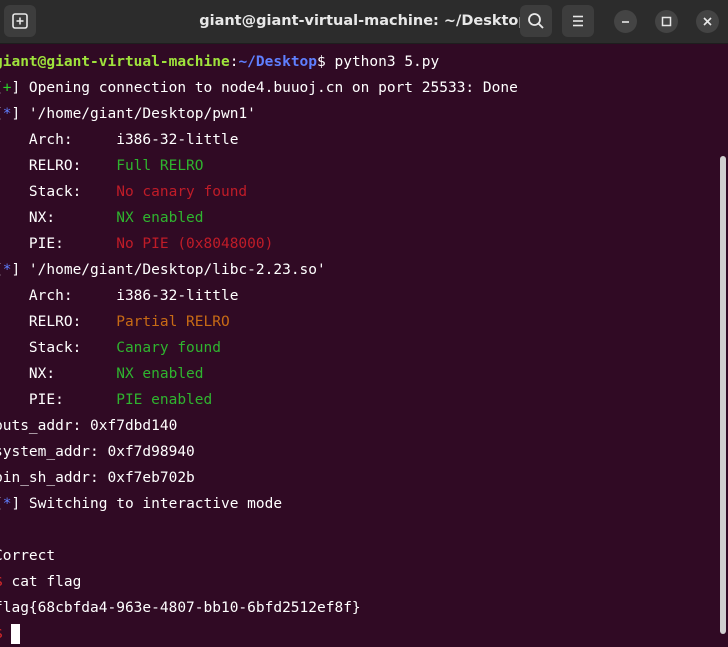 Image resolution: width=728 pixels, height=647 pixels. Describe the element at coordinates (723, 395) in the screenshot. I see `scrollbar-thumb` at that location.